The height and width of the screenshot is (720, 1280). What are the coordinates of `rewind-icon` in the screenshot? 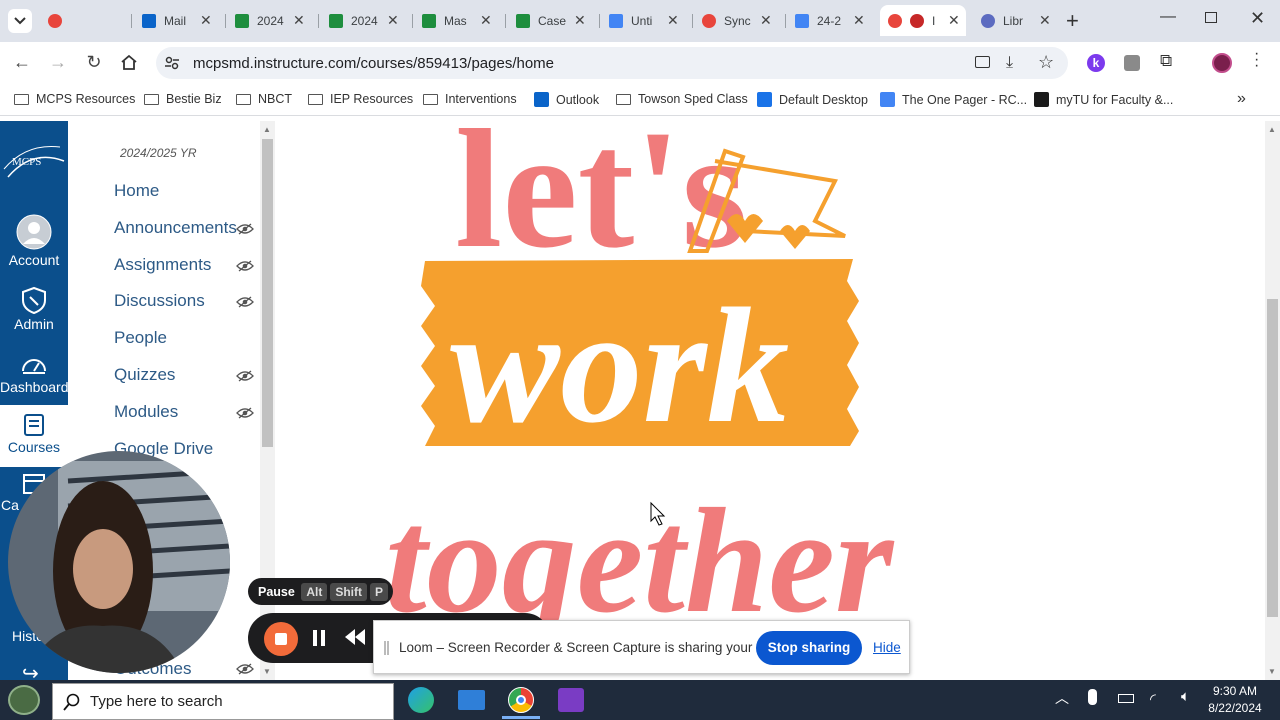 It's located at (355, 637).